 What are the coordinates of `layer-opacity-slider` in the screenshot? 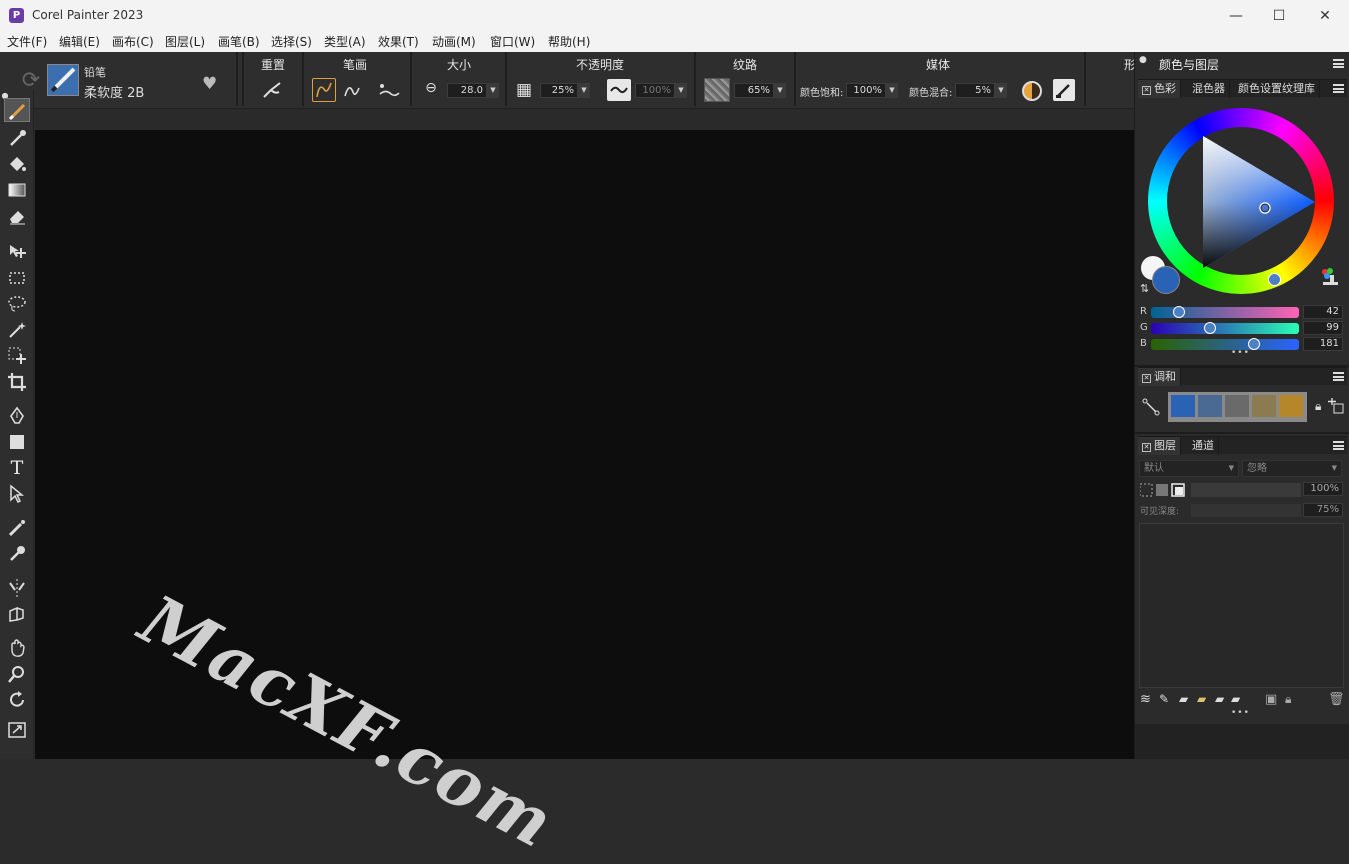 It's located at (1246, 490).